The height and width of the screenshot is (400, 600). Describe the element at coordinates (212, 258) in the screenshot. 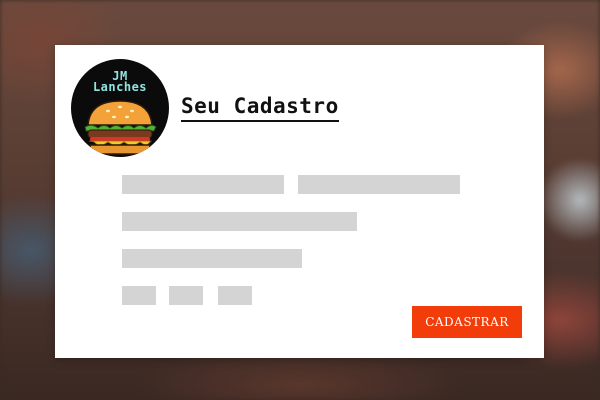

I see `phone-field` at that location.